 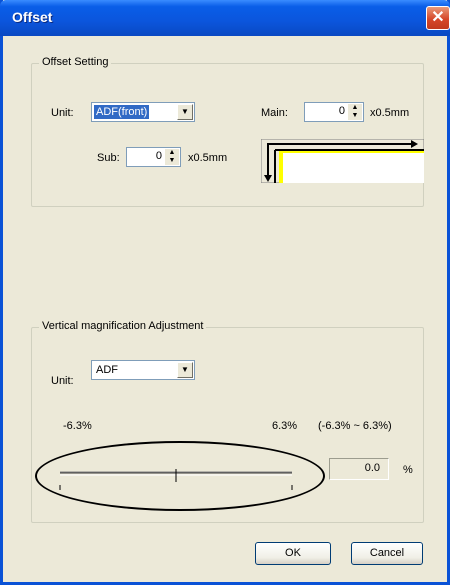 What do you see at coordinates (158, 156) in the screenshot?
I see `sub-offset-value: 0` at bounding box center [158, 156].